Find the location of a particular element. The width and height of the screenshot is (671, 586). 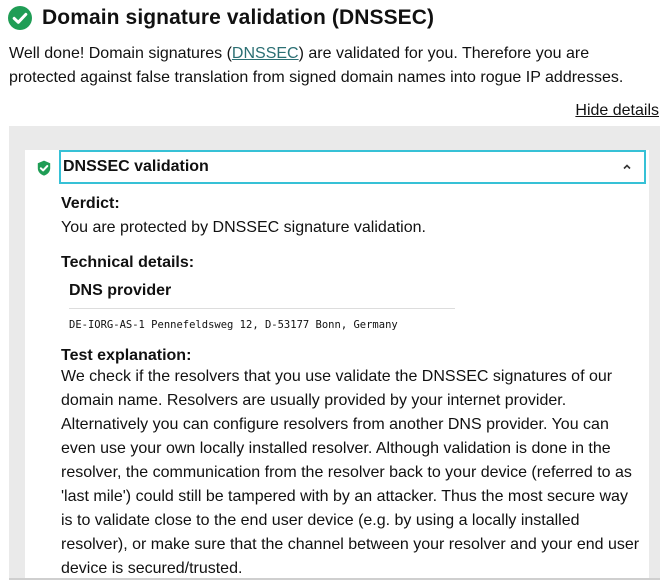

dns-provider-header: DNS provider is located at coordinates (262, 294).